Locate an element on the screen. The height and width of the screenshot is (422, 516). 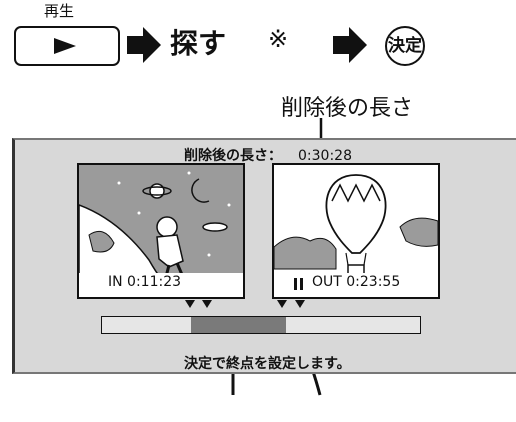
remaining-length: 削除後の長さ： 0:30:28 is located at coordinates (268, 155).